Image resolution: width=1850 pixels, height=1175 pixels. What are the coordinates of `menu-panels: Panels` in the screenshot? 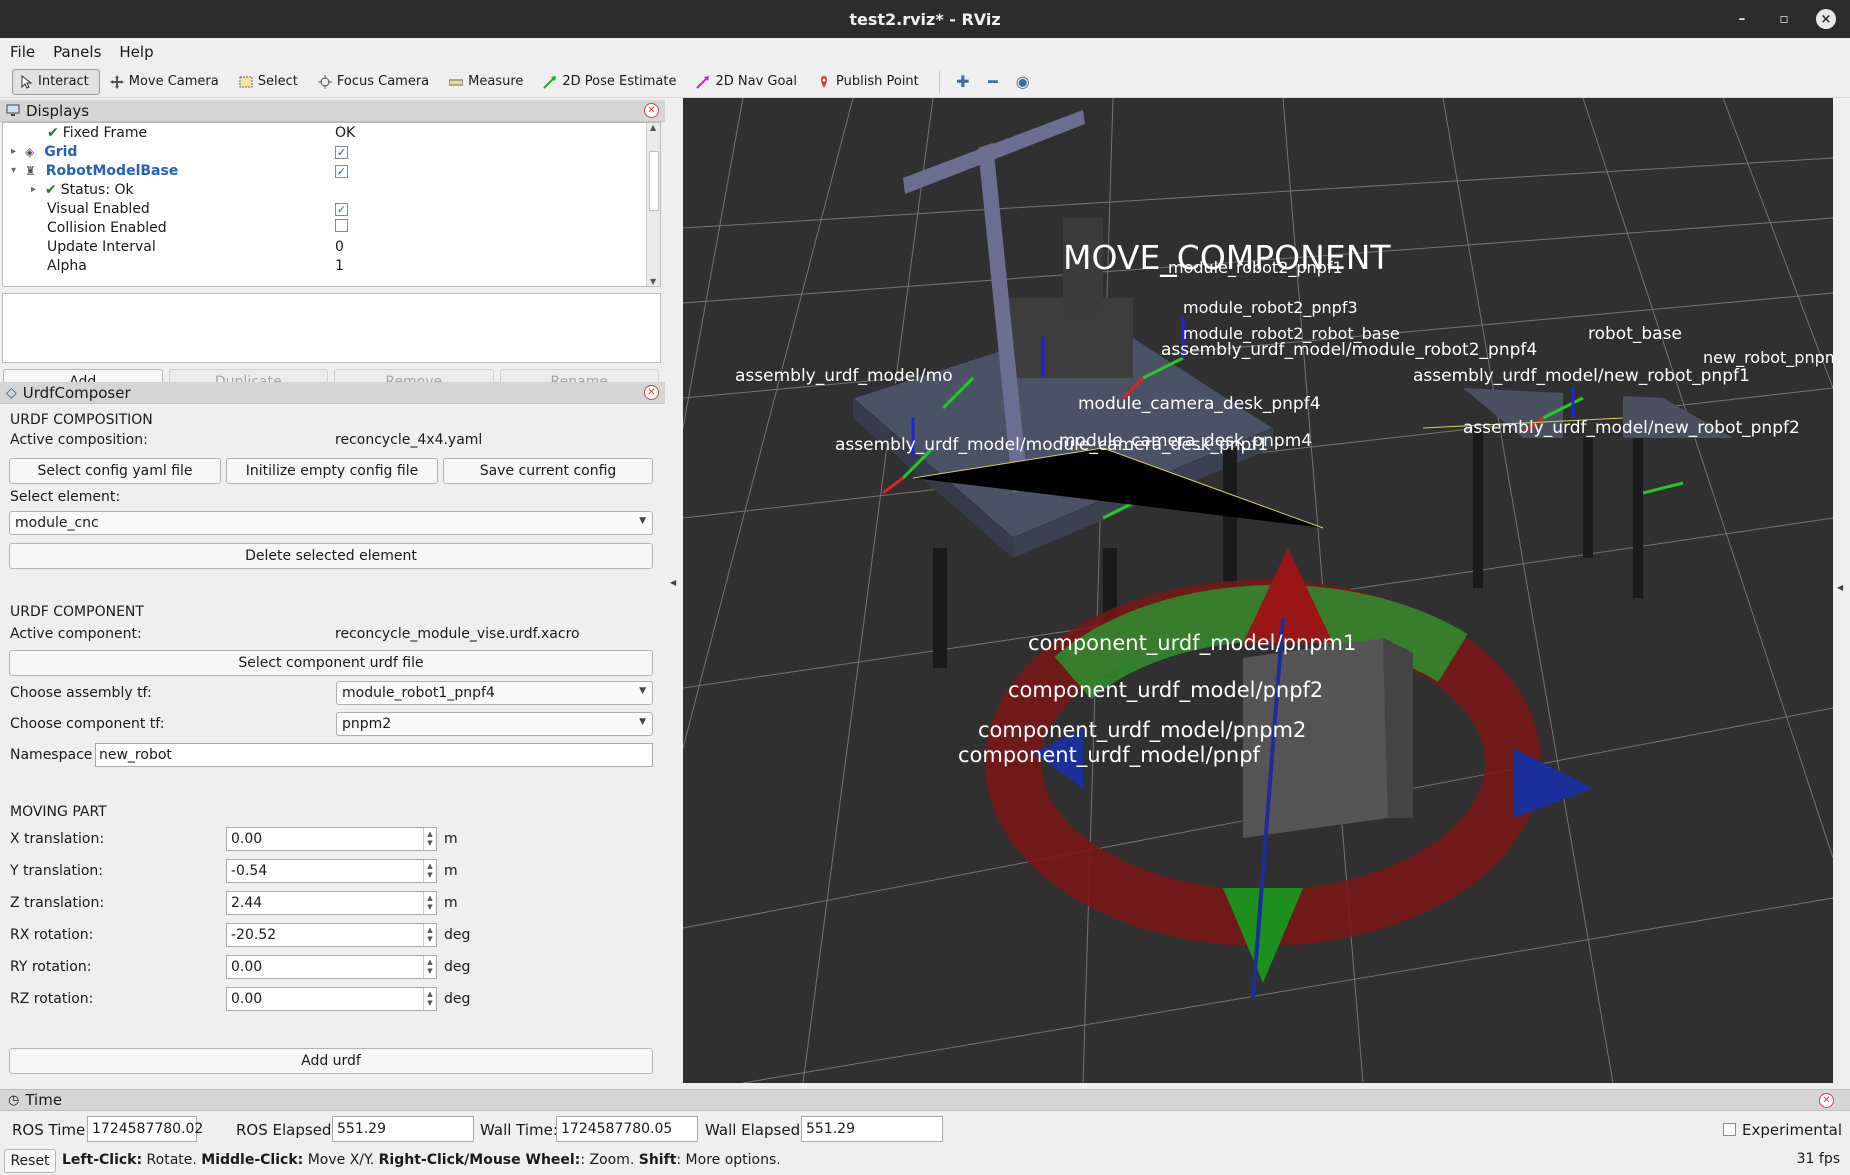 It's located at (77, 52).